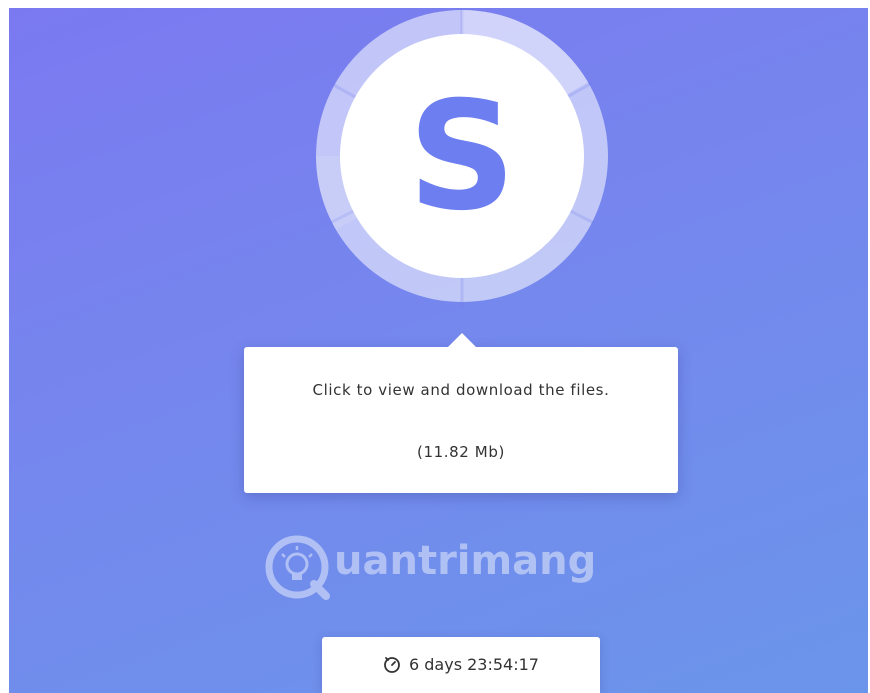 This screenshot has height=693, width=870. What do you see at coordinates (461, 452) in the screenshot?
I see `file-size: (11.82 Mb)` at bounding box center [461, 452].